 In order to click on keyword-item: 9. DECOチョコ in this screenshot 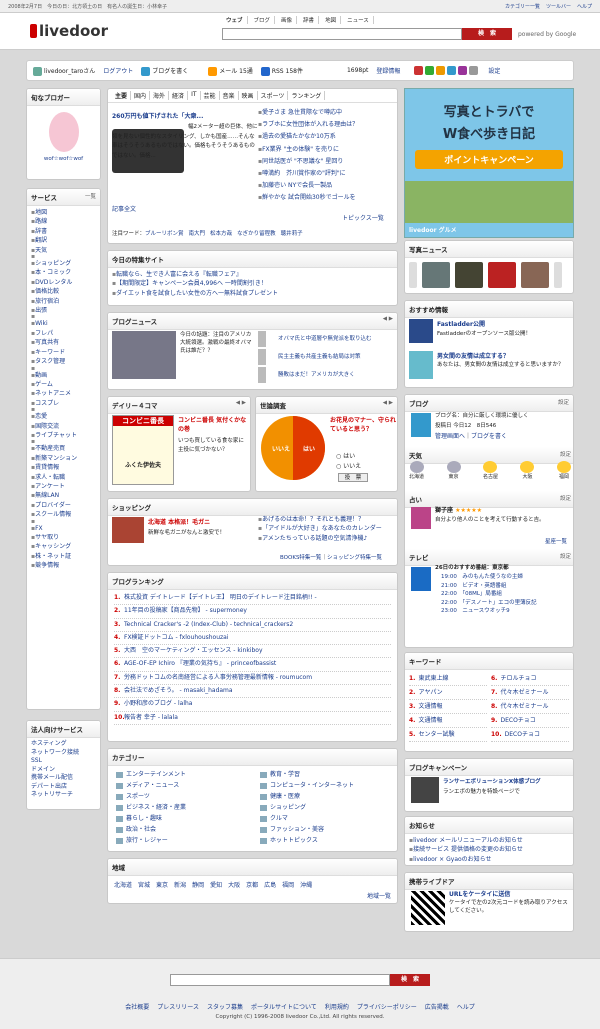, I will do `click(530, 721)`.